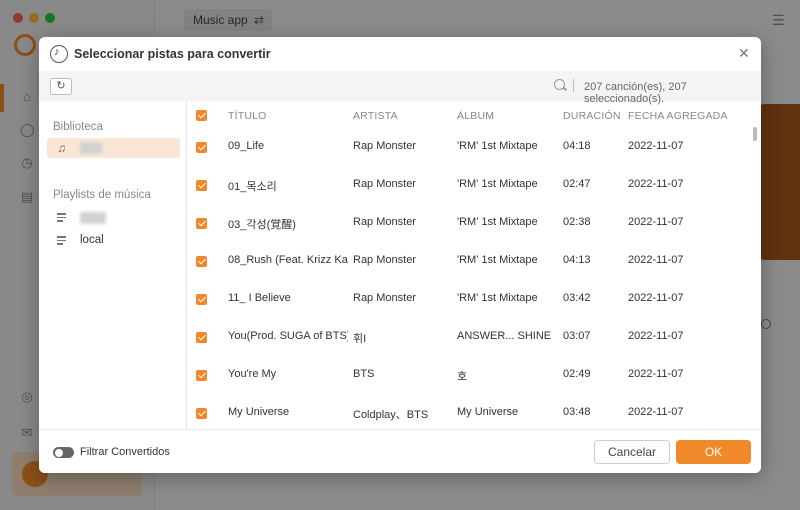 This screenshot has height=510, width=800. Describe the element at coordinates (125, 452) in the screenshot. I see `filter-converted-label: Filtrar Convertidos` at that location.